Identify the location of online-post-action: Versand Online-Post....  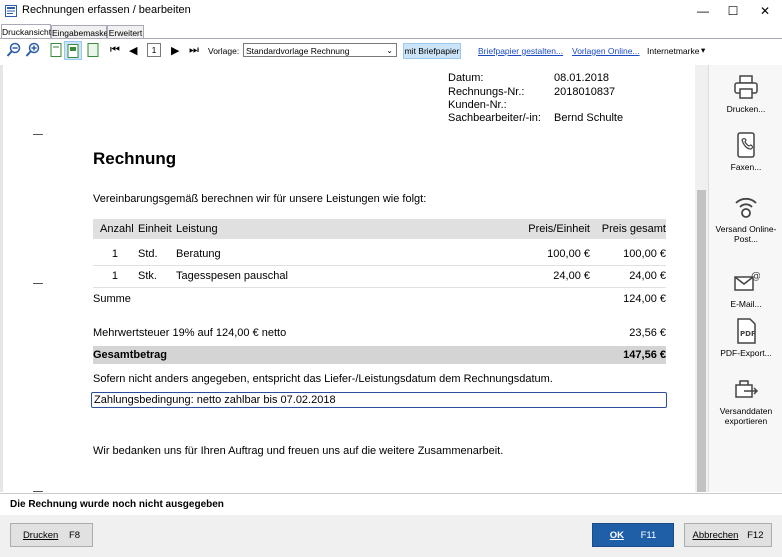
(745, 218).